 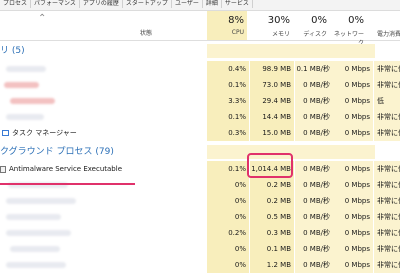 What do you see at coordinates (146, 32) in the screenshot?
I see `col-status: 状態` at bounding box center [146, 32].